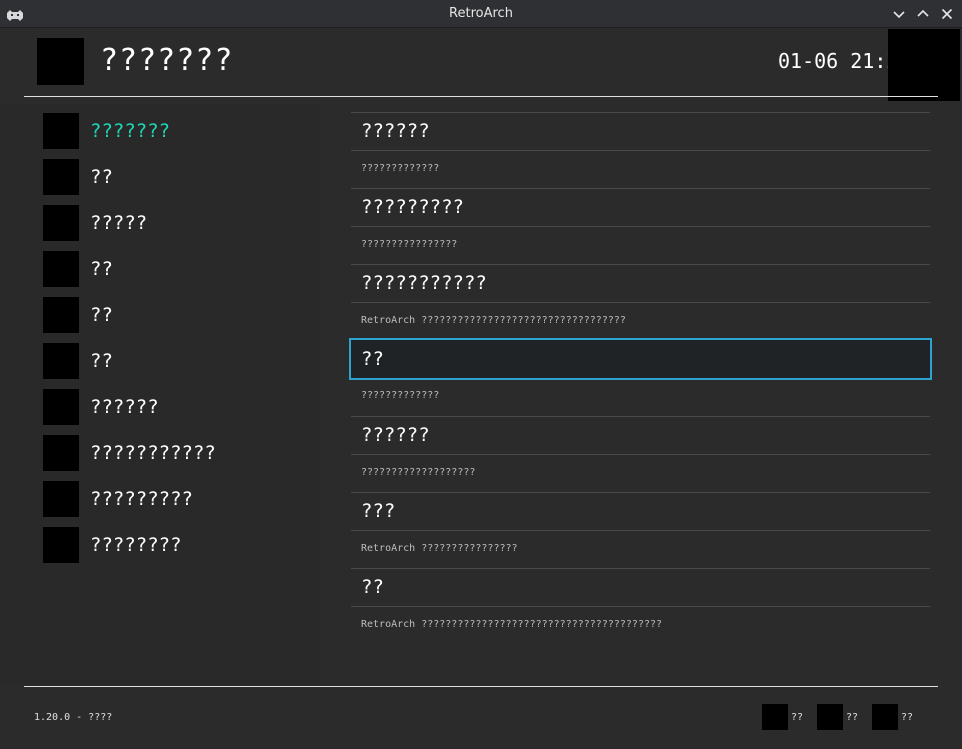 The width and height of the screenshot is (962, 749). I want to click on list-item-subtitle: ???????????????????, so click(418, 472).